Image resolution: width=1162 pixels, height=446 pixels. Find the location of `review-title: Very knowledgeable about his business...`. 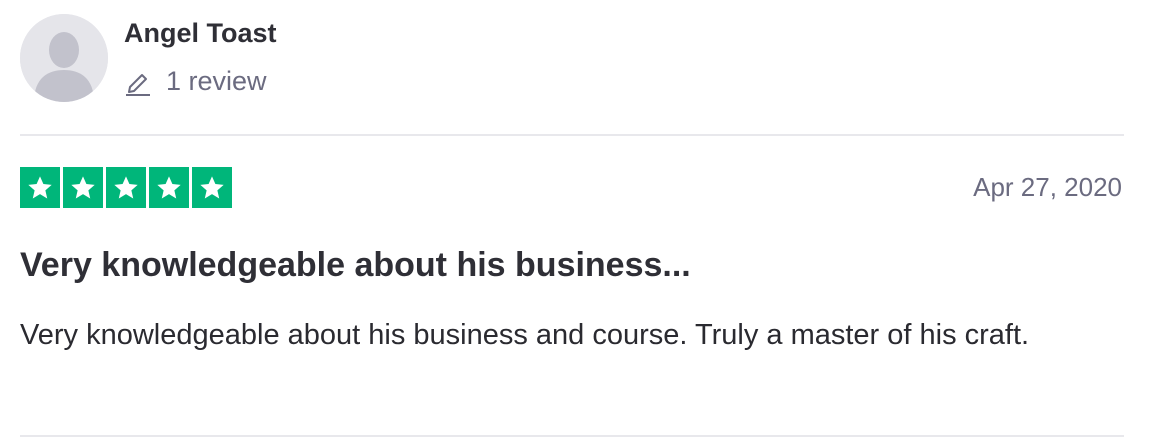

review-title: Very knowledgeable about his business... is located at coordinates (355, 265).